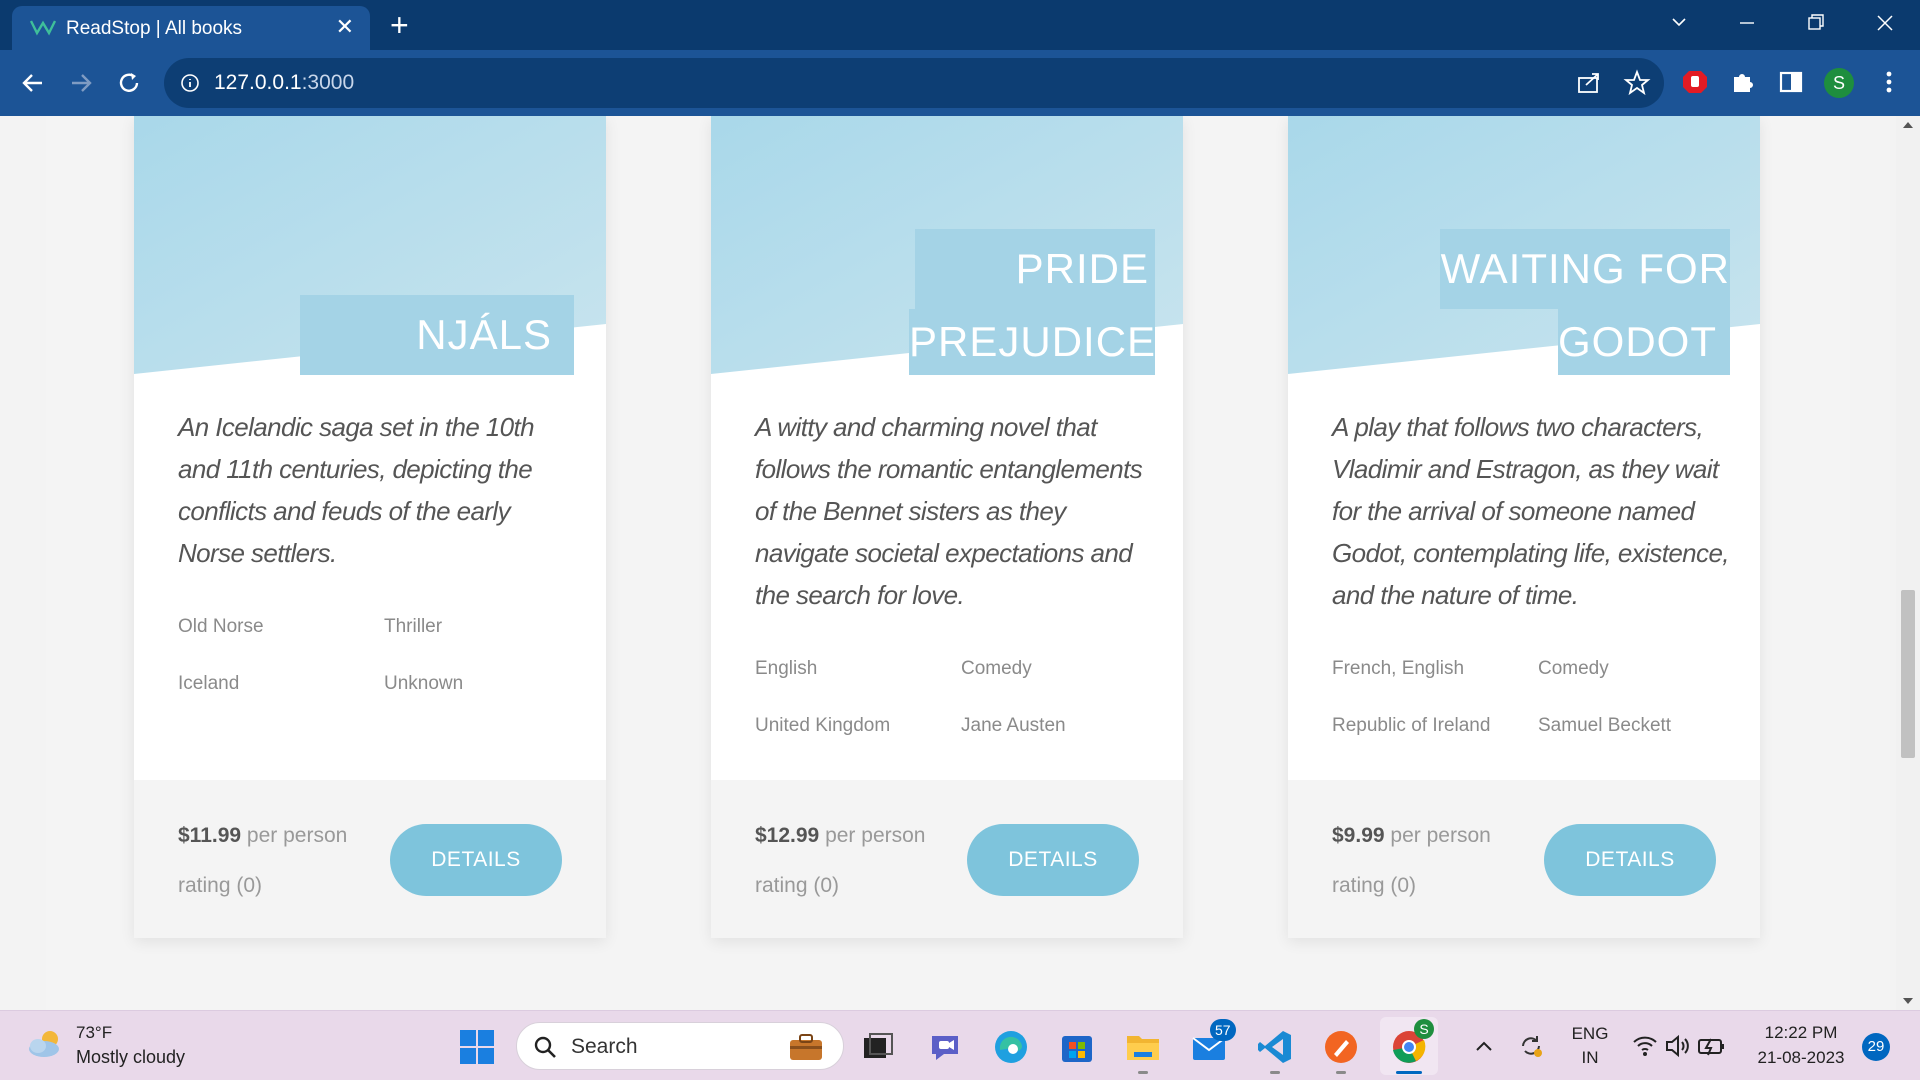 This screenshot has height=1080, width=1920. I want to click on forward-arrow-icon, so click(81, 83).